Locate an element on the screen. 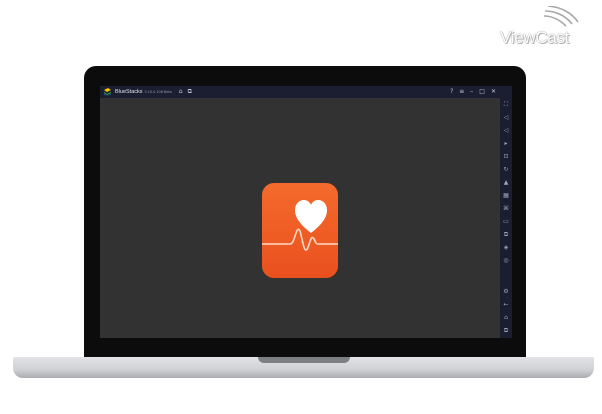  heart-rate-icon is located at coordinates (300, 225).